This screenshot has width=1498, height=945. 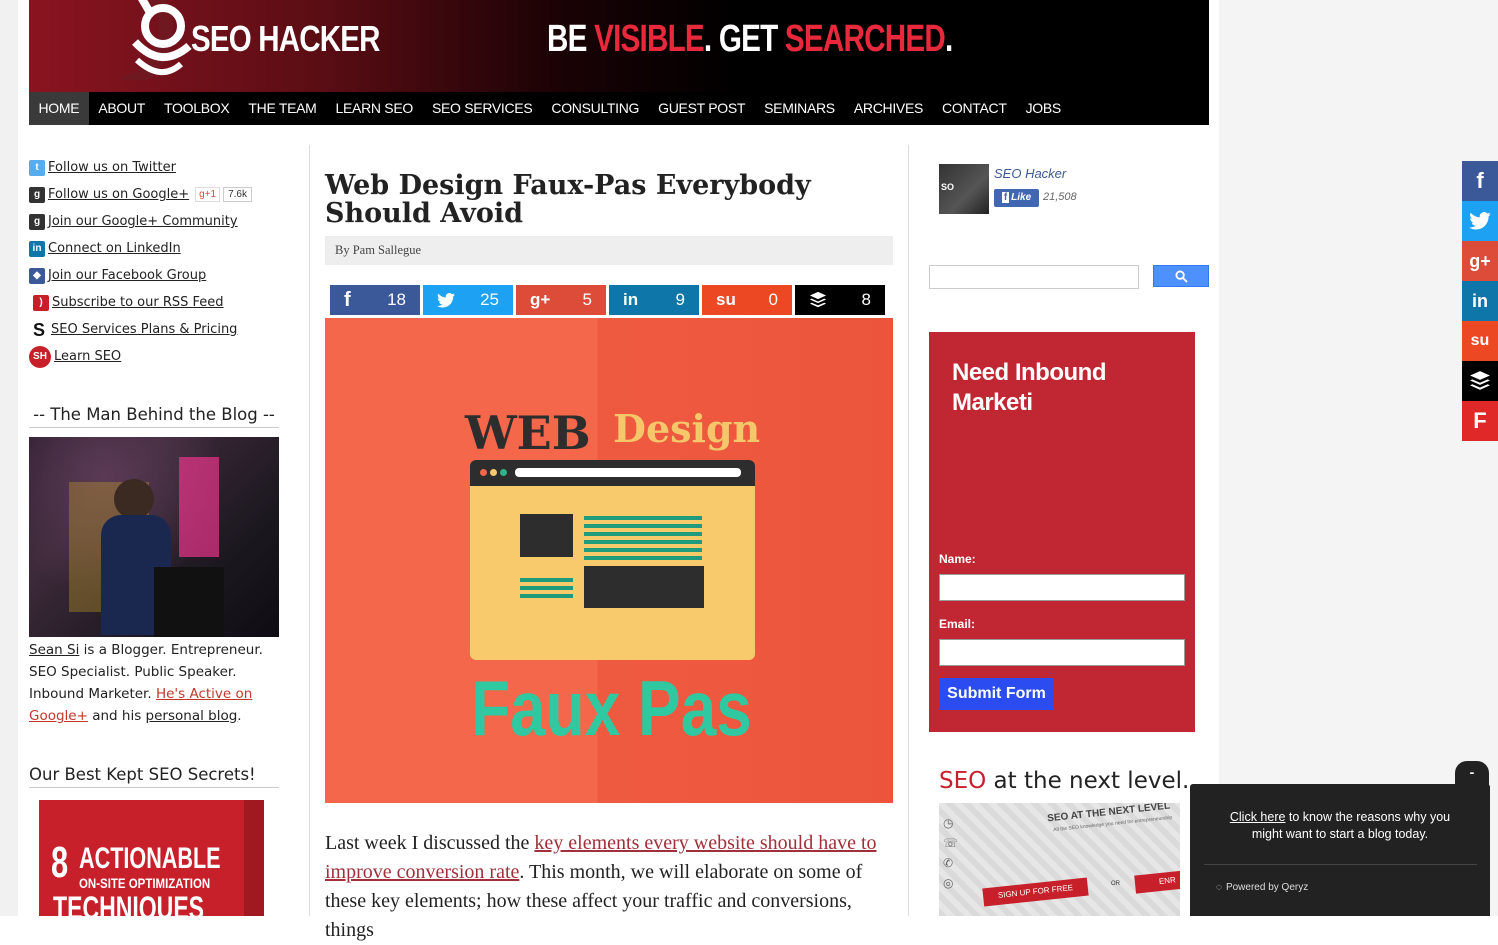 I want to click on page-left-gutter, so click(x=9, y=458).